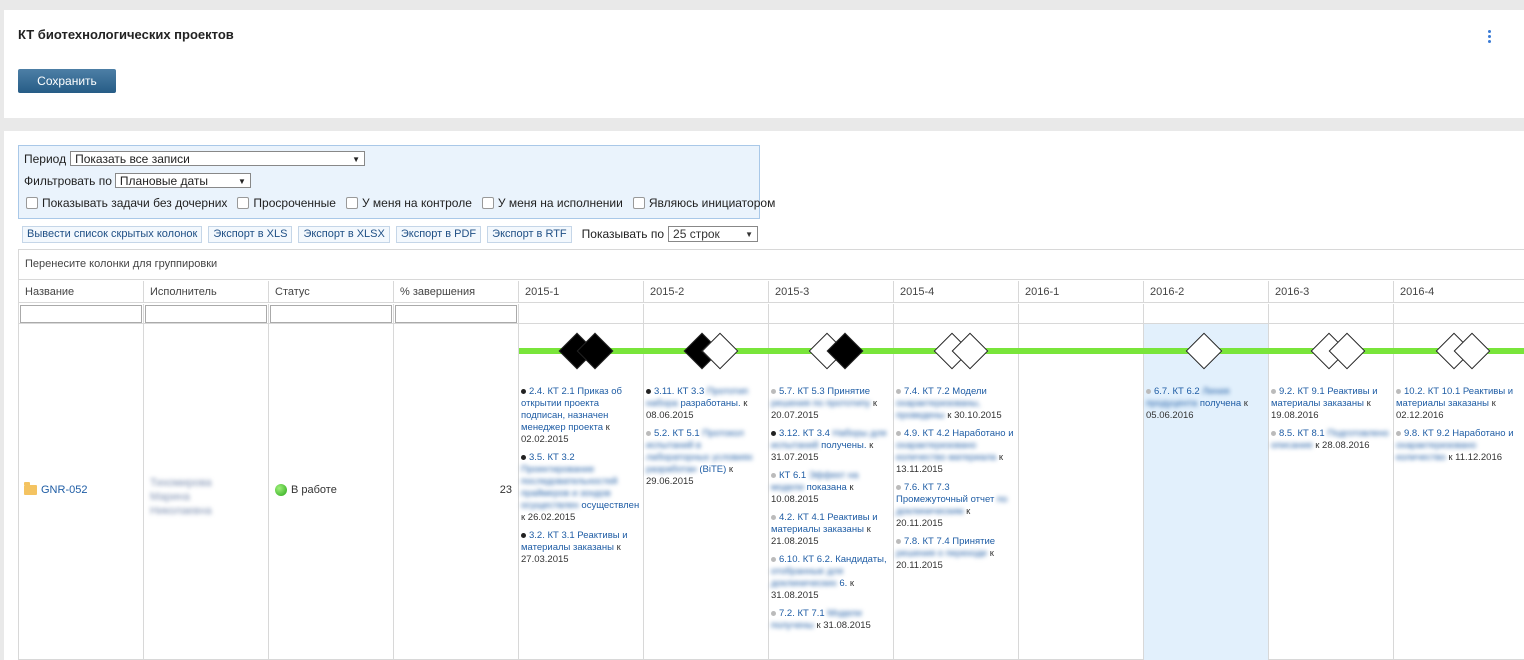 This screenshot has width=1524, height=660. Describe the element at coordinates (314, 490) in the screenshot. I see `status-text: В работе` at that location.